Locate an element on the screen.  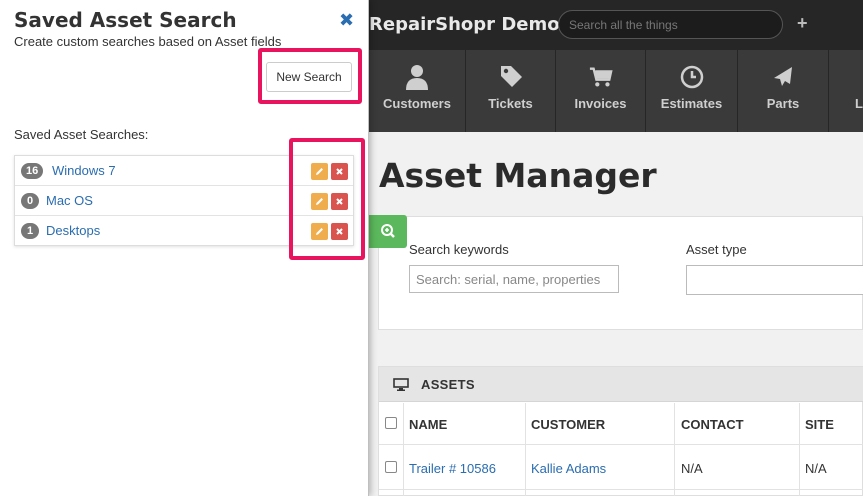
plus-icon: + is located at coordinates (802, 23).